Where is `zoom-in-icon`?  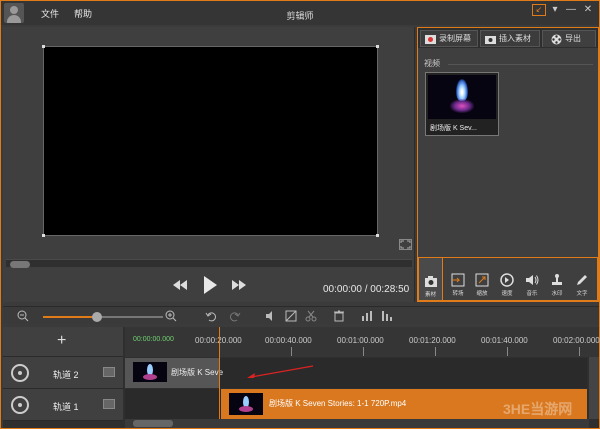
zoom-in-icon is located at coordinates (171, 316).